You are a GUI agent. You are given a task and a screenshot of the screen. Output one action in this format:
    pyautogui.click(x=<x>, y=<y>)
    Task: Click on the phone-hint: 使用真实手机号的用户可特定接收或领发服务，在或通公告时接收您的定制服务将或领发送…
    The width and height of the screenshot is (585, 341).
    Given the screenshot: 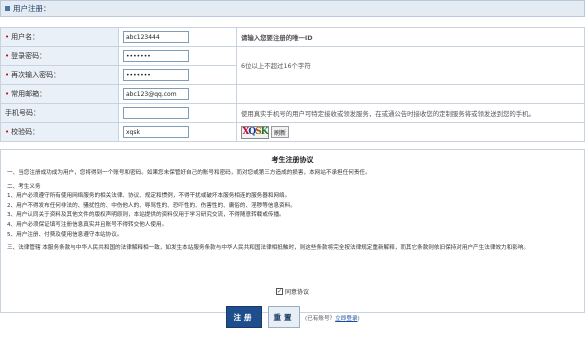 What is the action you would take?
    pyautogui.click(x=410, y=113)
    